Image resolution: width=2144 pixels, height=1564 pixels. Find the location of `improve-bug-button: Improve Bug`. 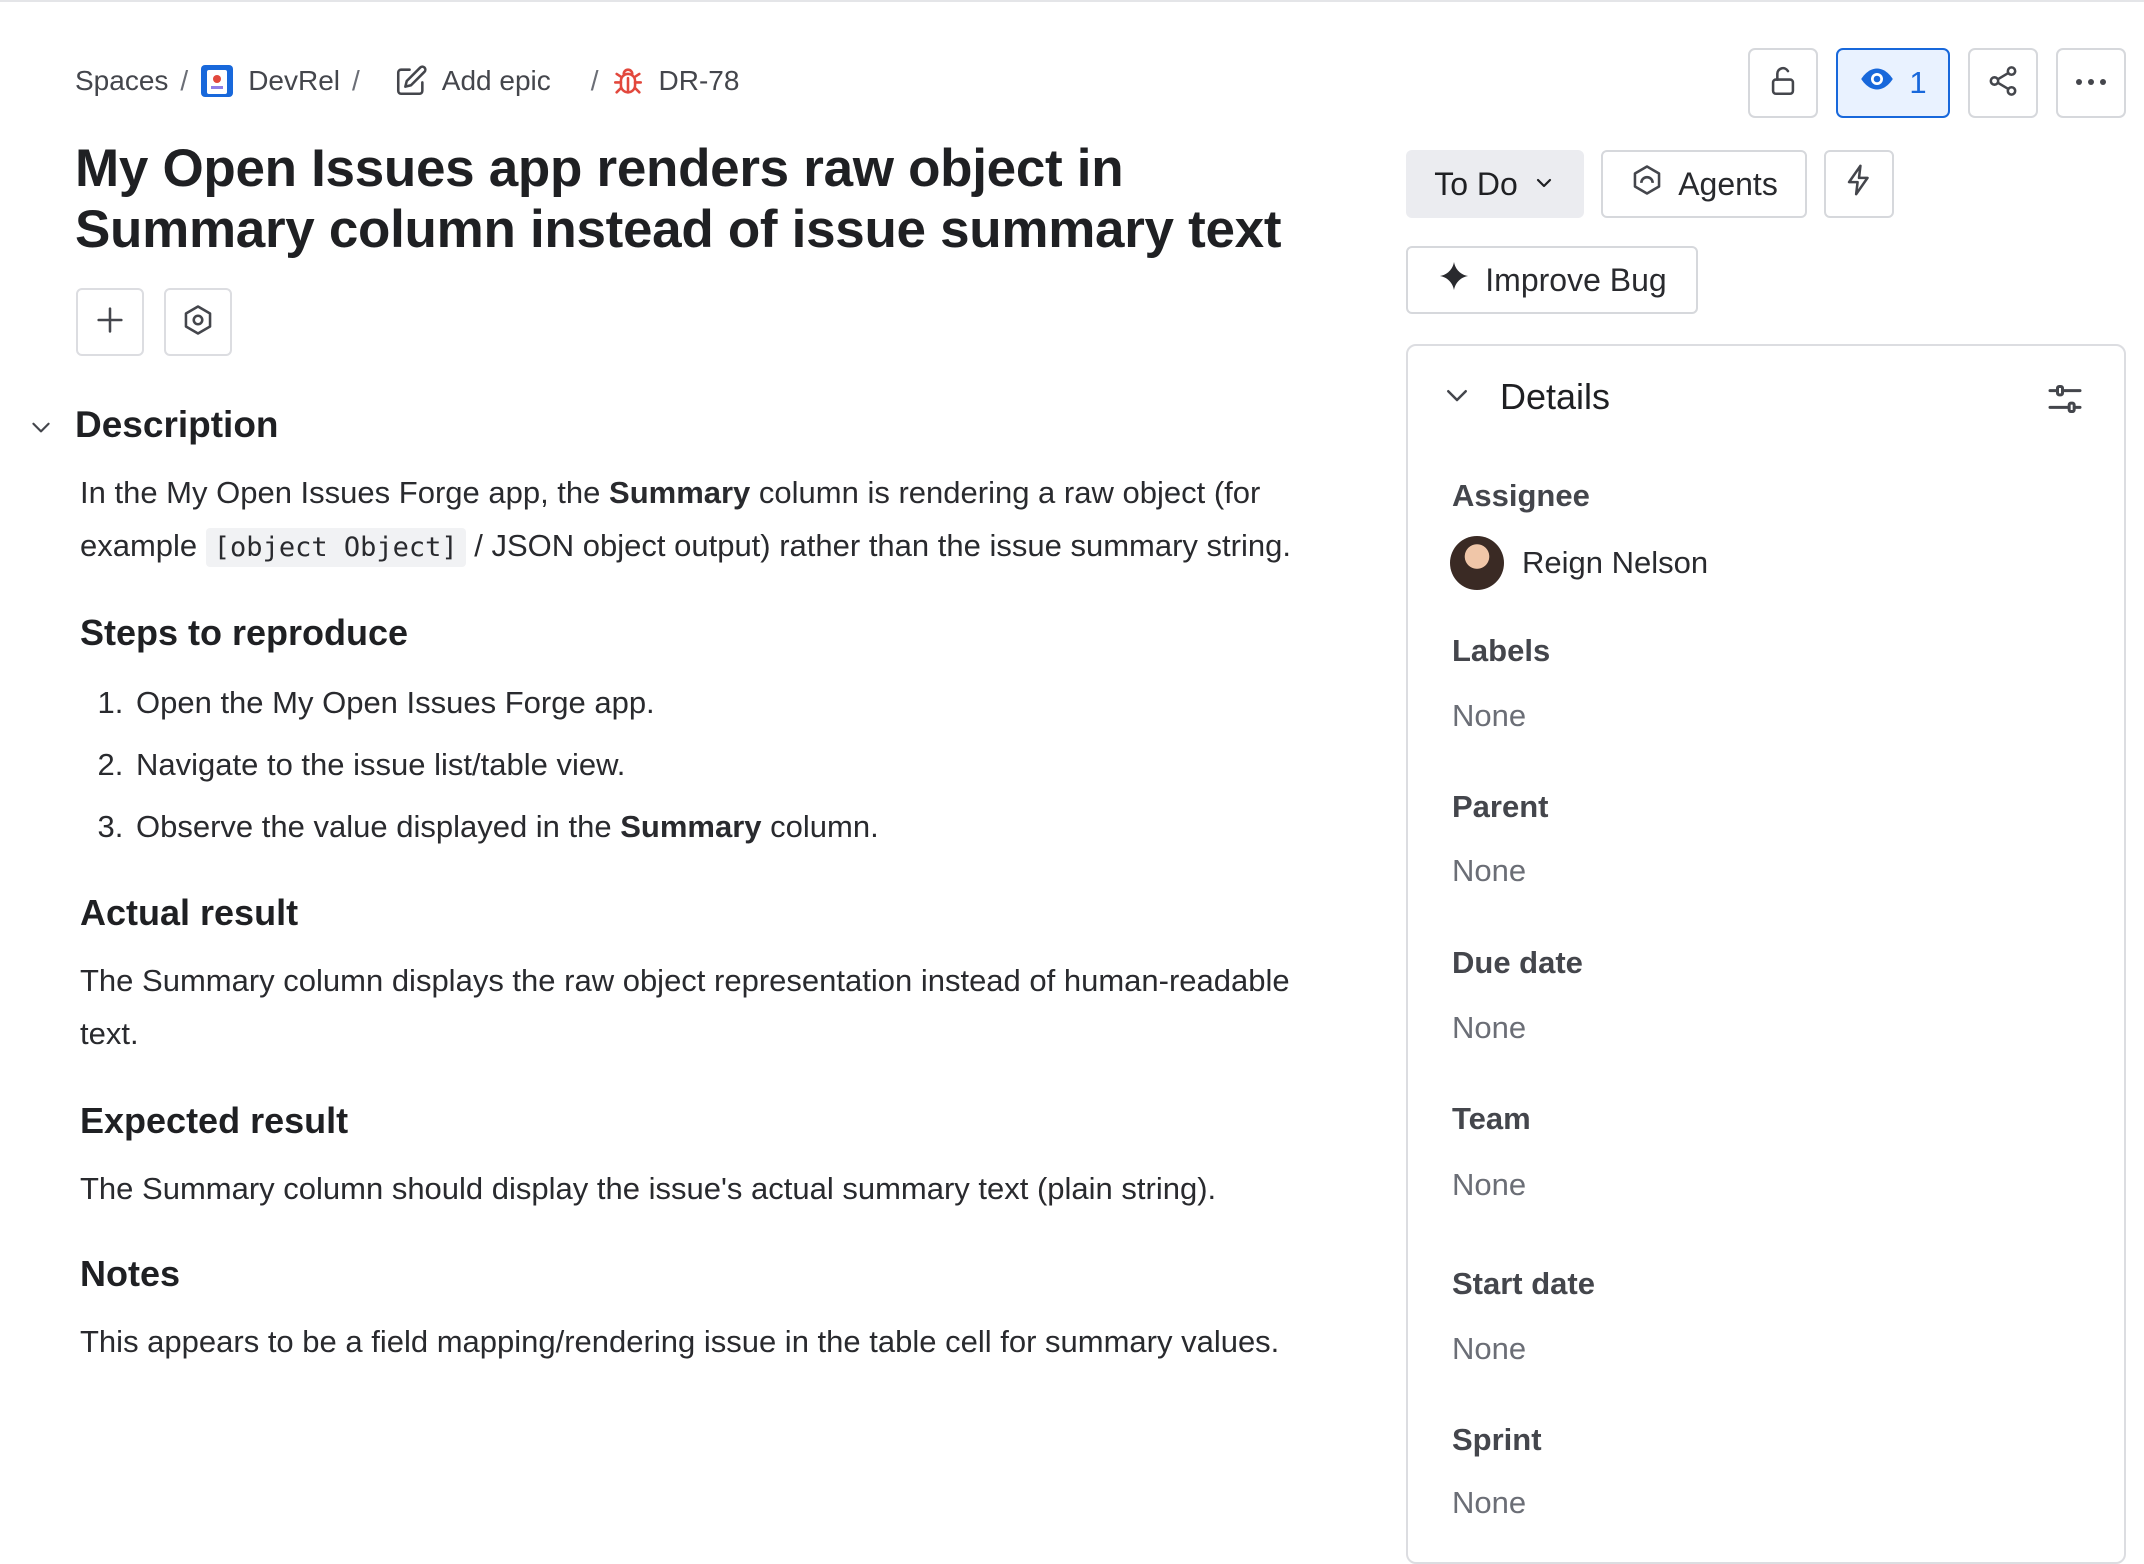

improve-bug-button: Improve Bug is located at coordinates (1552, 280).